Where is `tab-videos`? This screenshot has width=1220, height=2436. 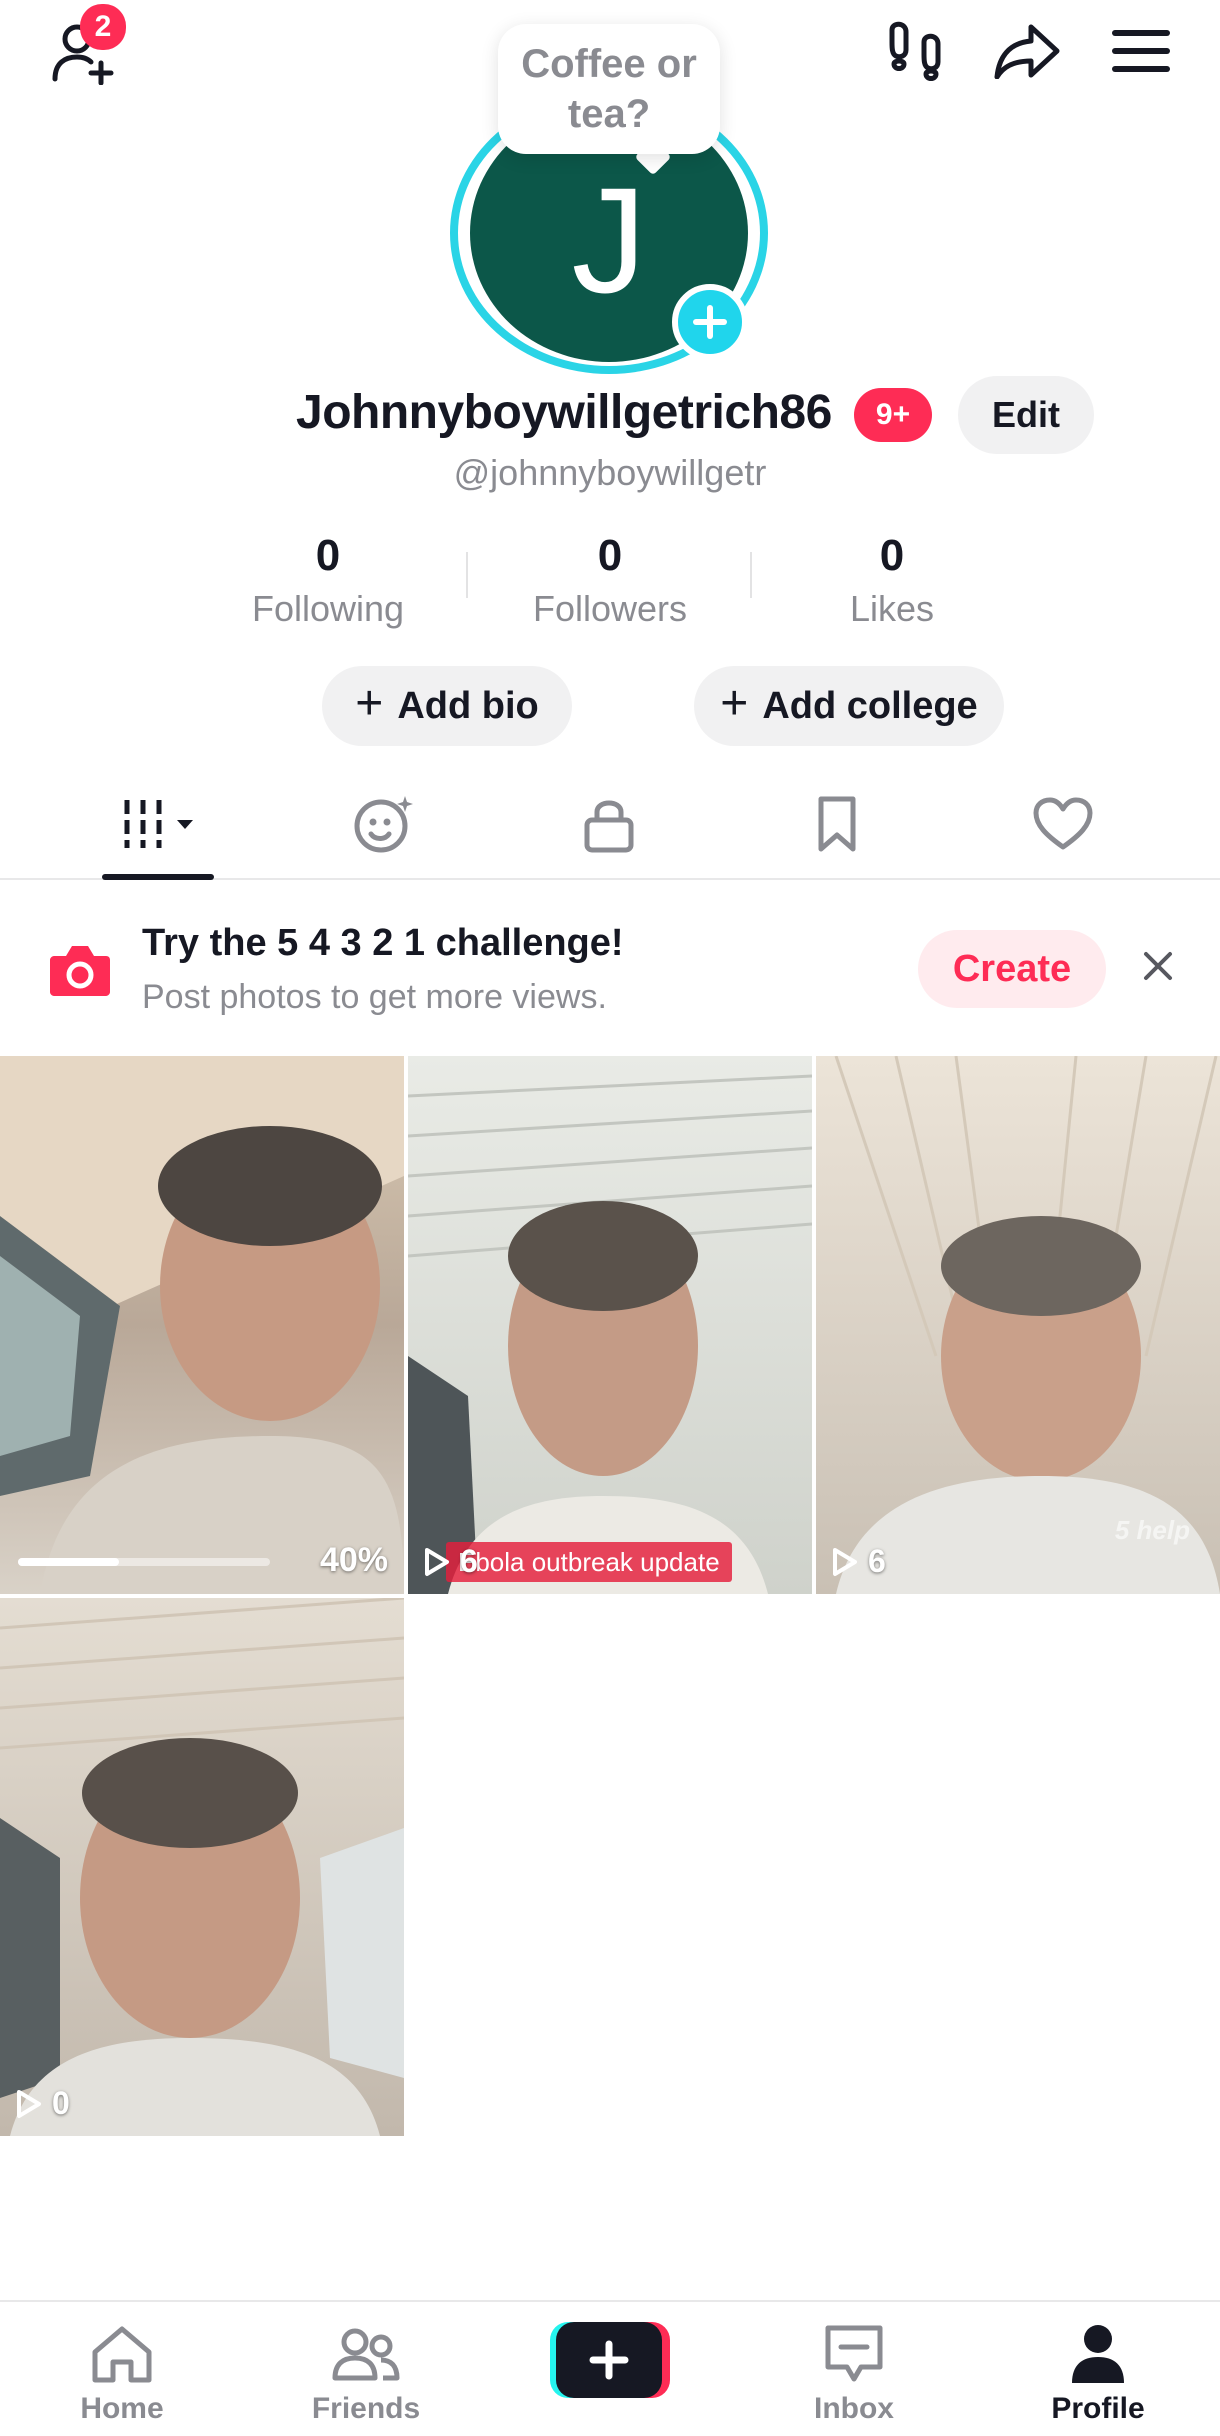 tab-videos is located at coordinates (159, 824).